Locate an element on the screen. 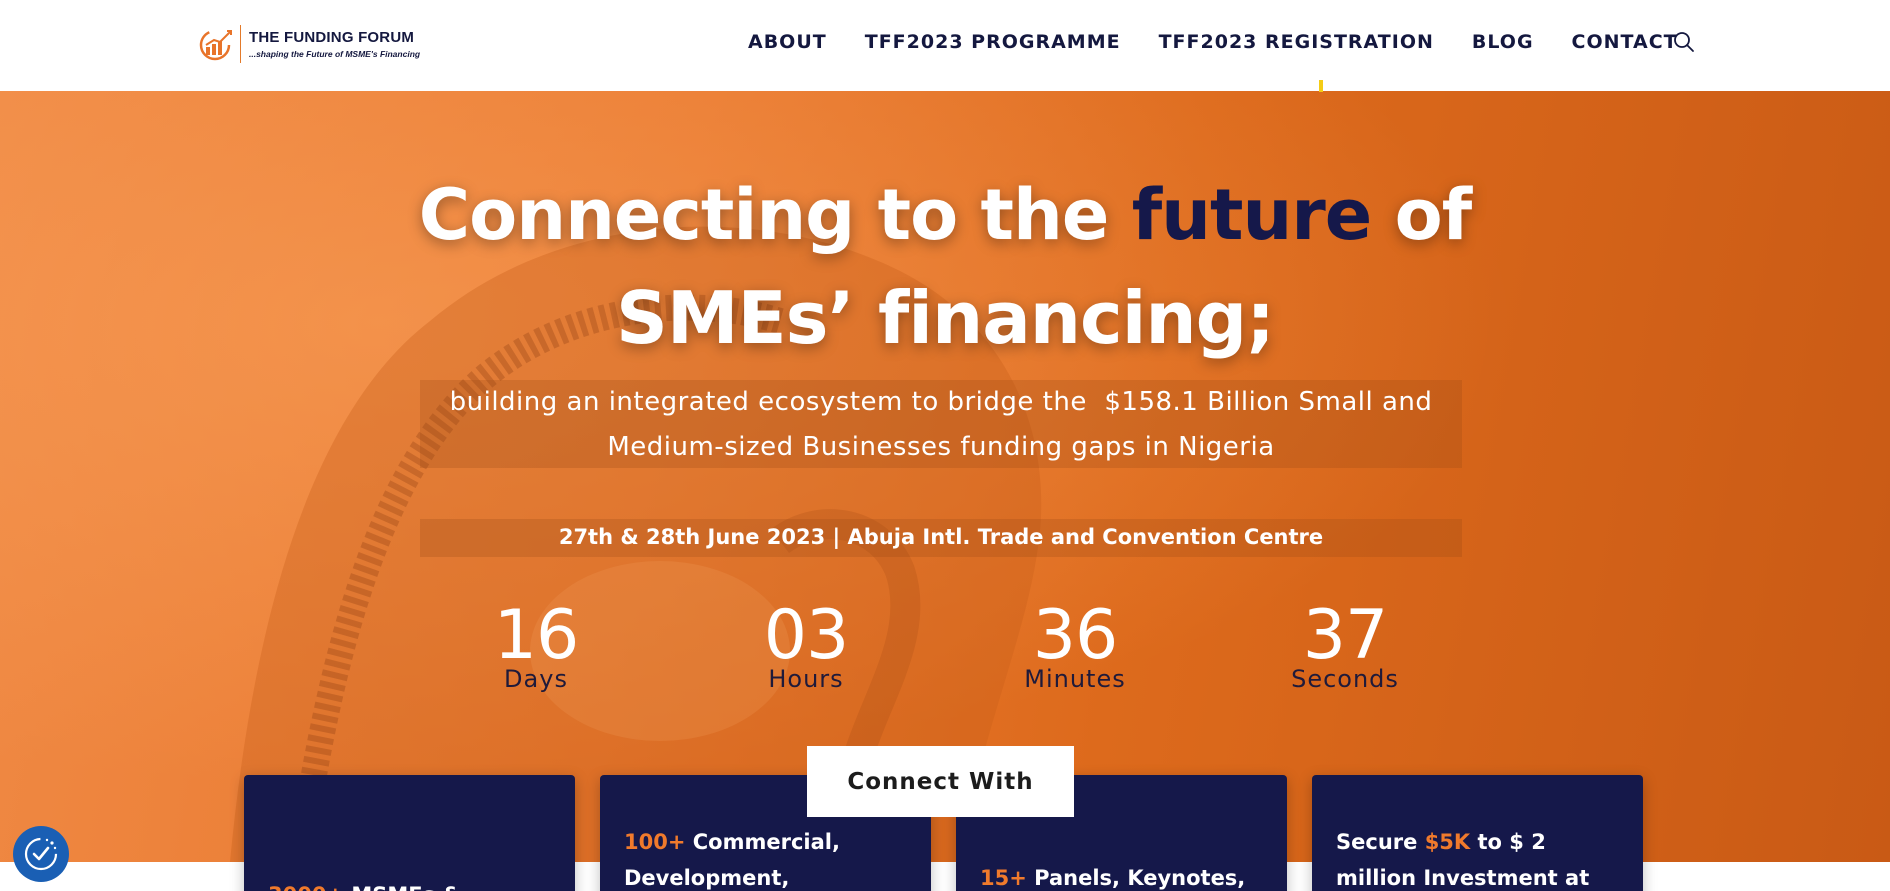 The height and width of the screenshot is (891, 1890). seconds-value: 37 is located at coordinates (1345, 635).